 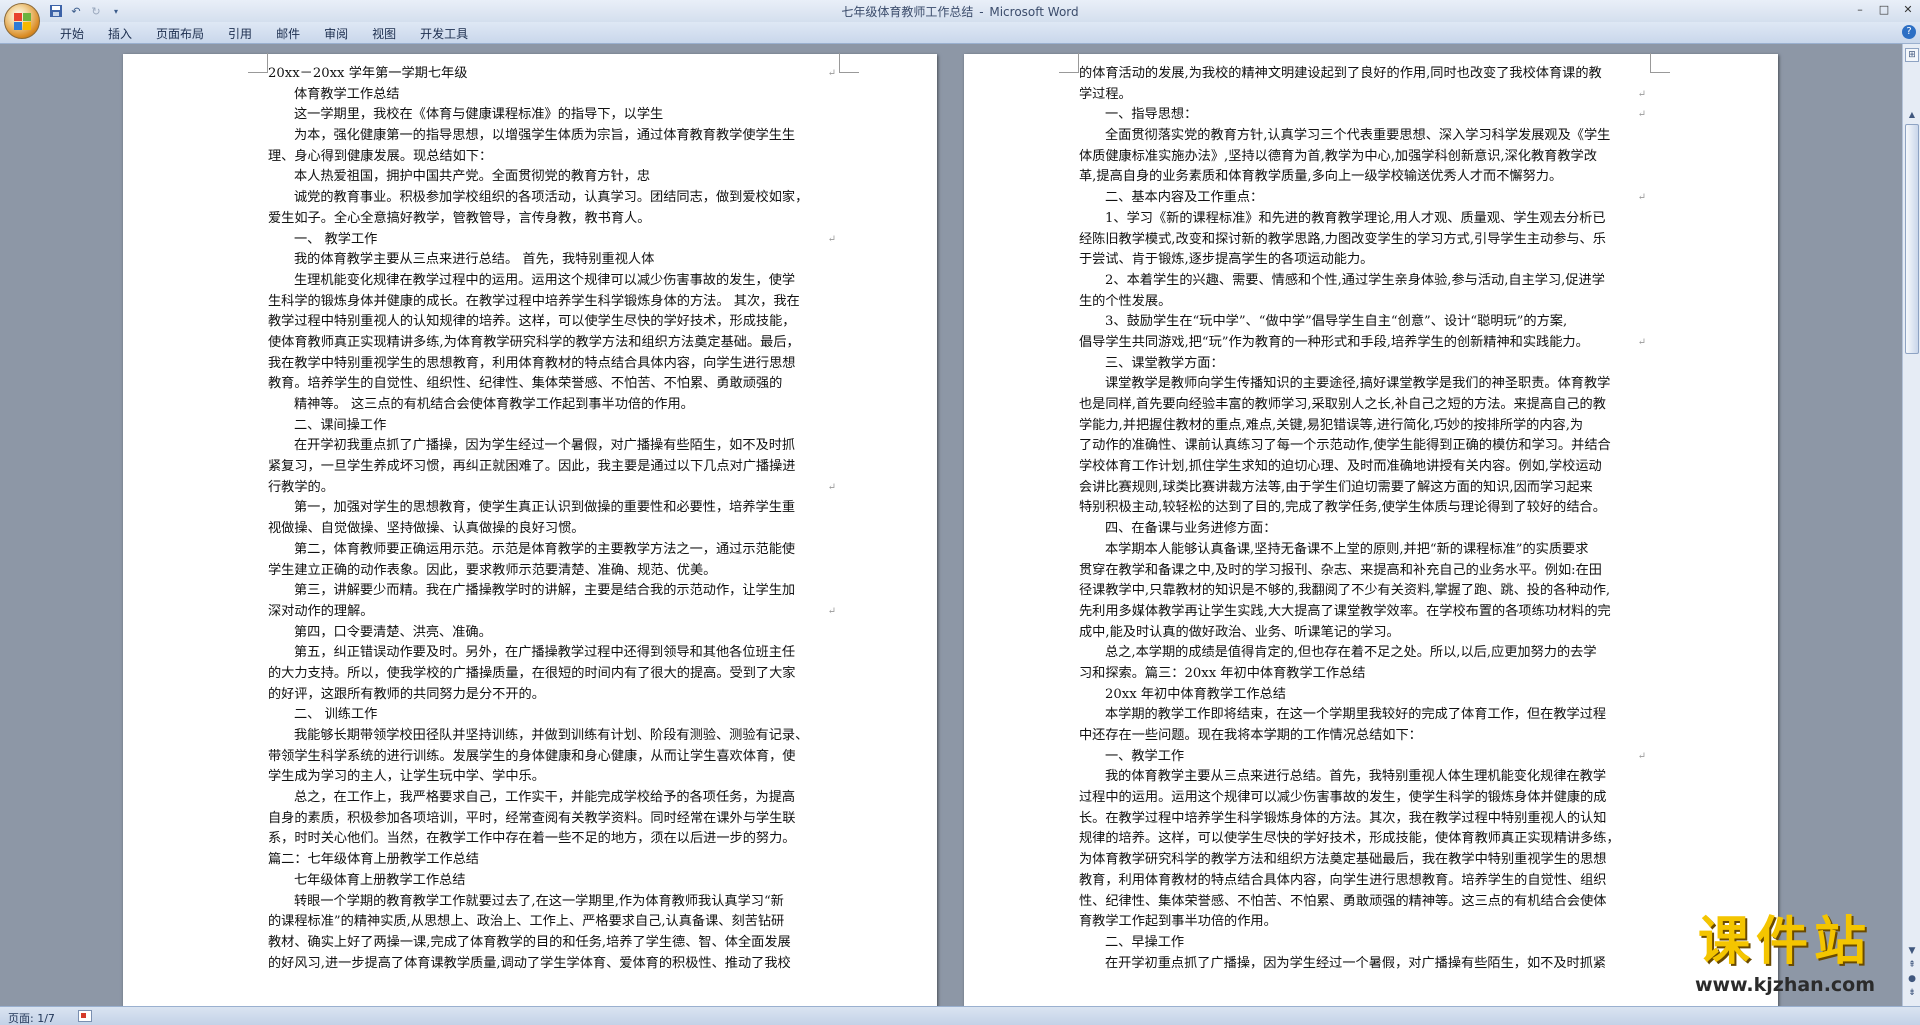 What do you see at coordinates (1250, 735) in the screenshot?
I see `line-text: 中还存在一些问题。现在我将本学期的工作情况总结如下：` at bounding box center [1250, 735].